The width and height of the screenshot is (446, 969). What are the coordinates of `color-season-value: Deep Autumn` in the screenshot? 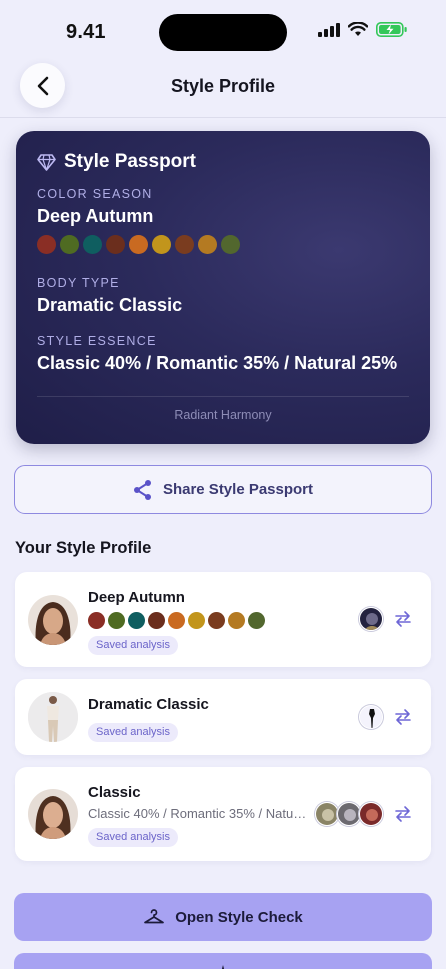 It's located at (95, 216).